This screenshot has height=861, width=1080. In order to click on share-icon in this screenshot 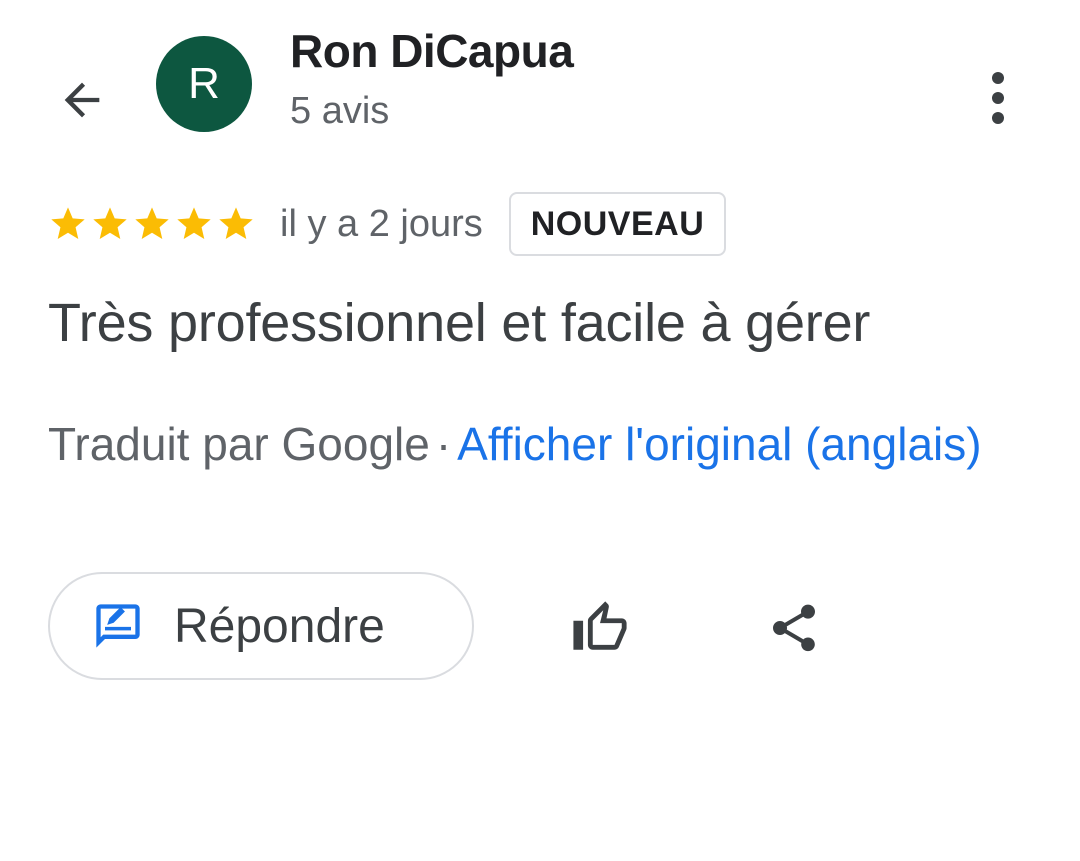, I will do `click(794, 628)`.